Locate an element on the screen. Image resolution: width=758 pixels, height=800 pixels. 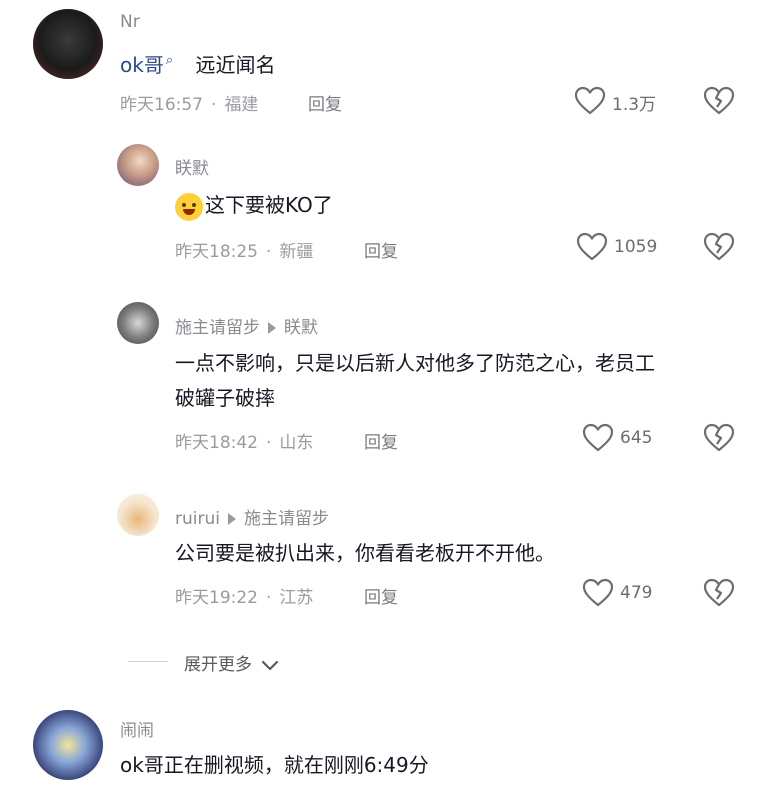
reply-text-line1: 一点不影响，只是以后新人对他多了防范之心，老员工 is located at coordinates (415, 363).